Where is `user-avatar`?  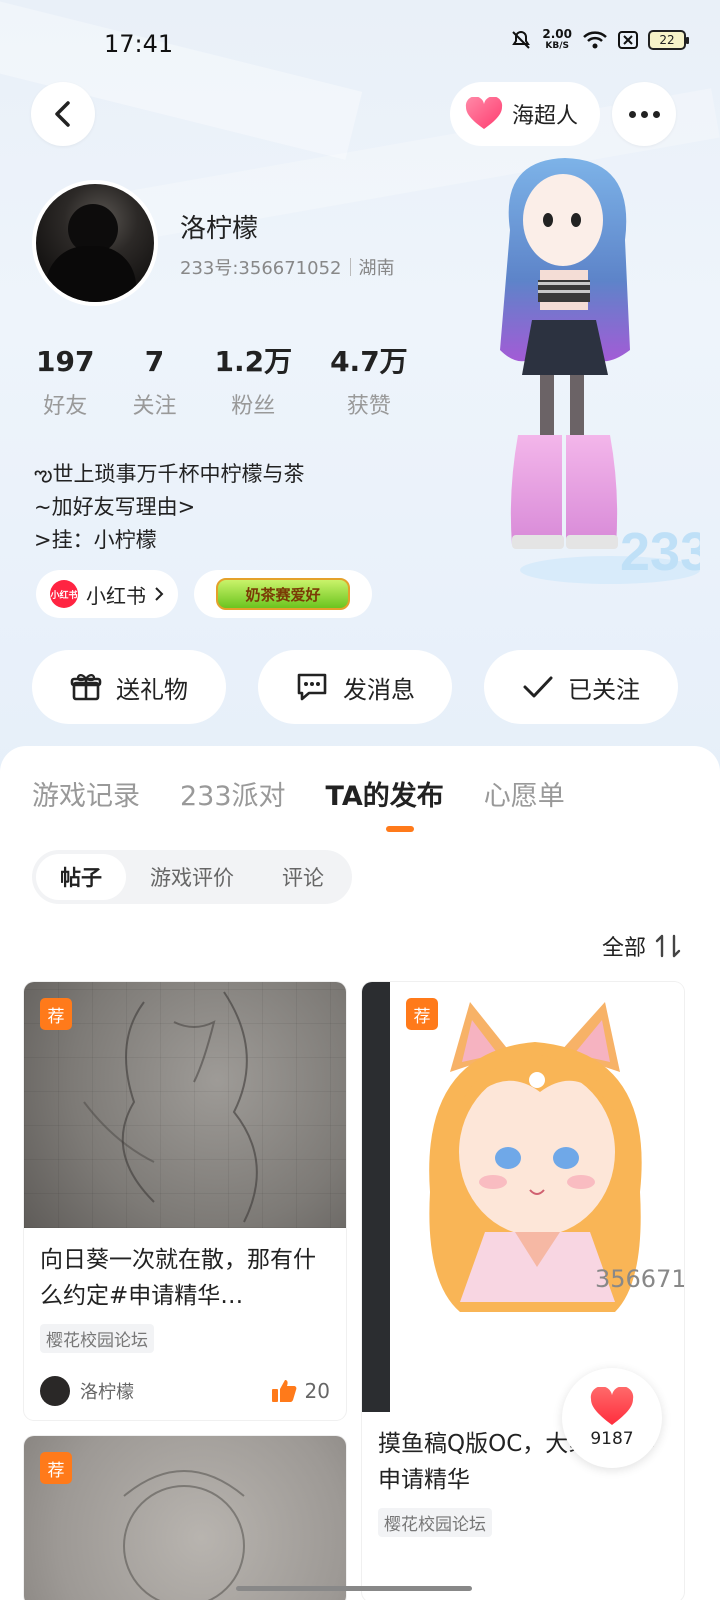 user-avatar is located at coordinates (95, 243).